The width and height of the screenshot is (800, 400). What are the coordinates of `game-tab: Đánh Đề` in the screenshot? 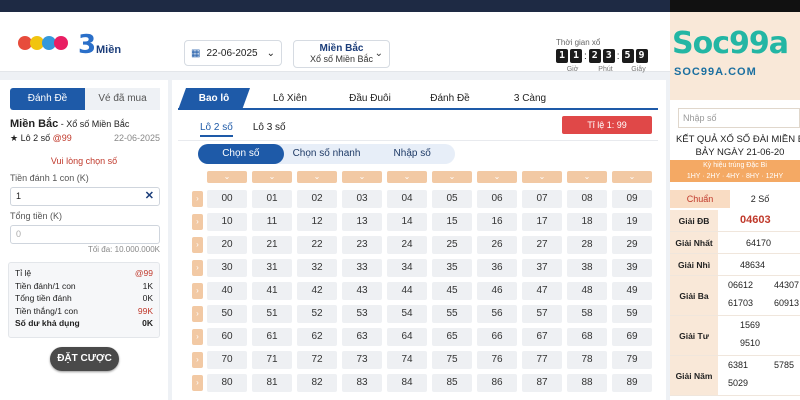 It's located at (450, 99).